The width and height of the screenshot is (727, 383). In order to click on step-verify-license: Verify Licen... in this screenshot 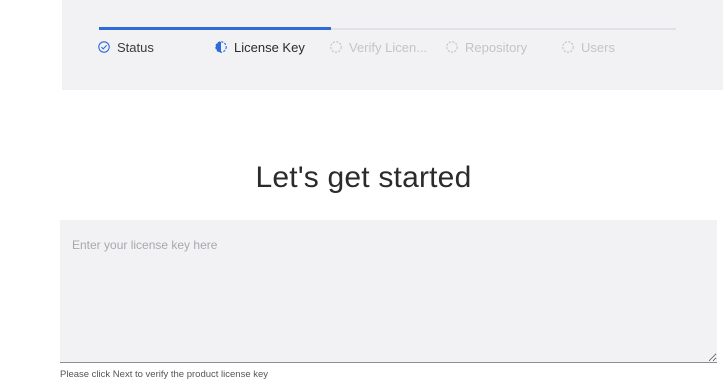, I will do `click(378, 47)`.